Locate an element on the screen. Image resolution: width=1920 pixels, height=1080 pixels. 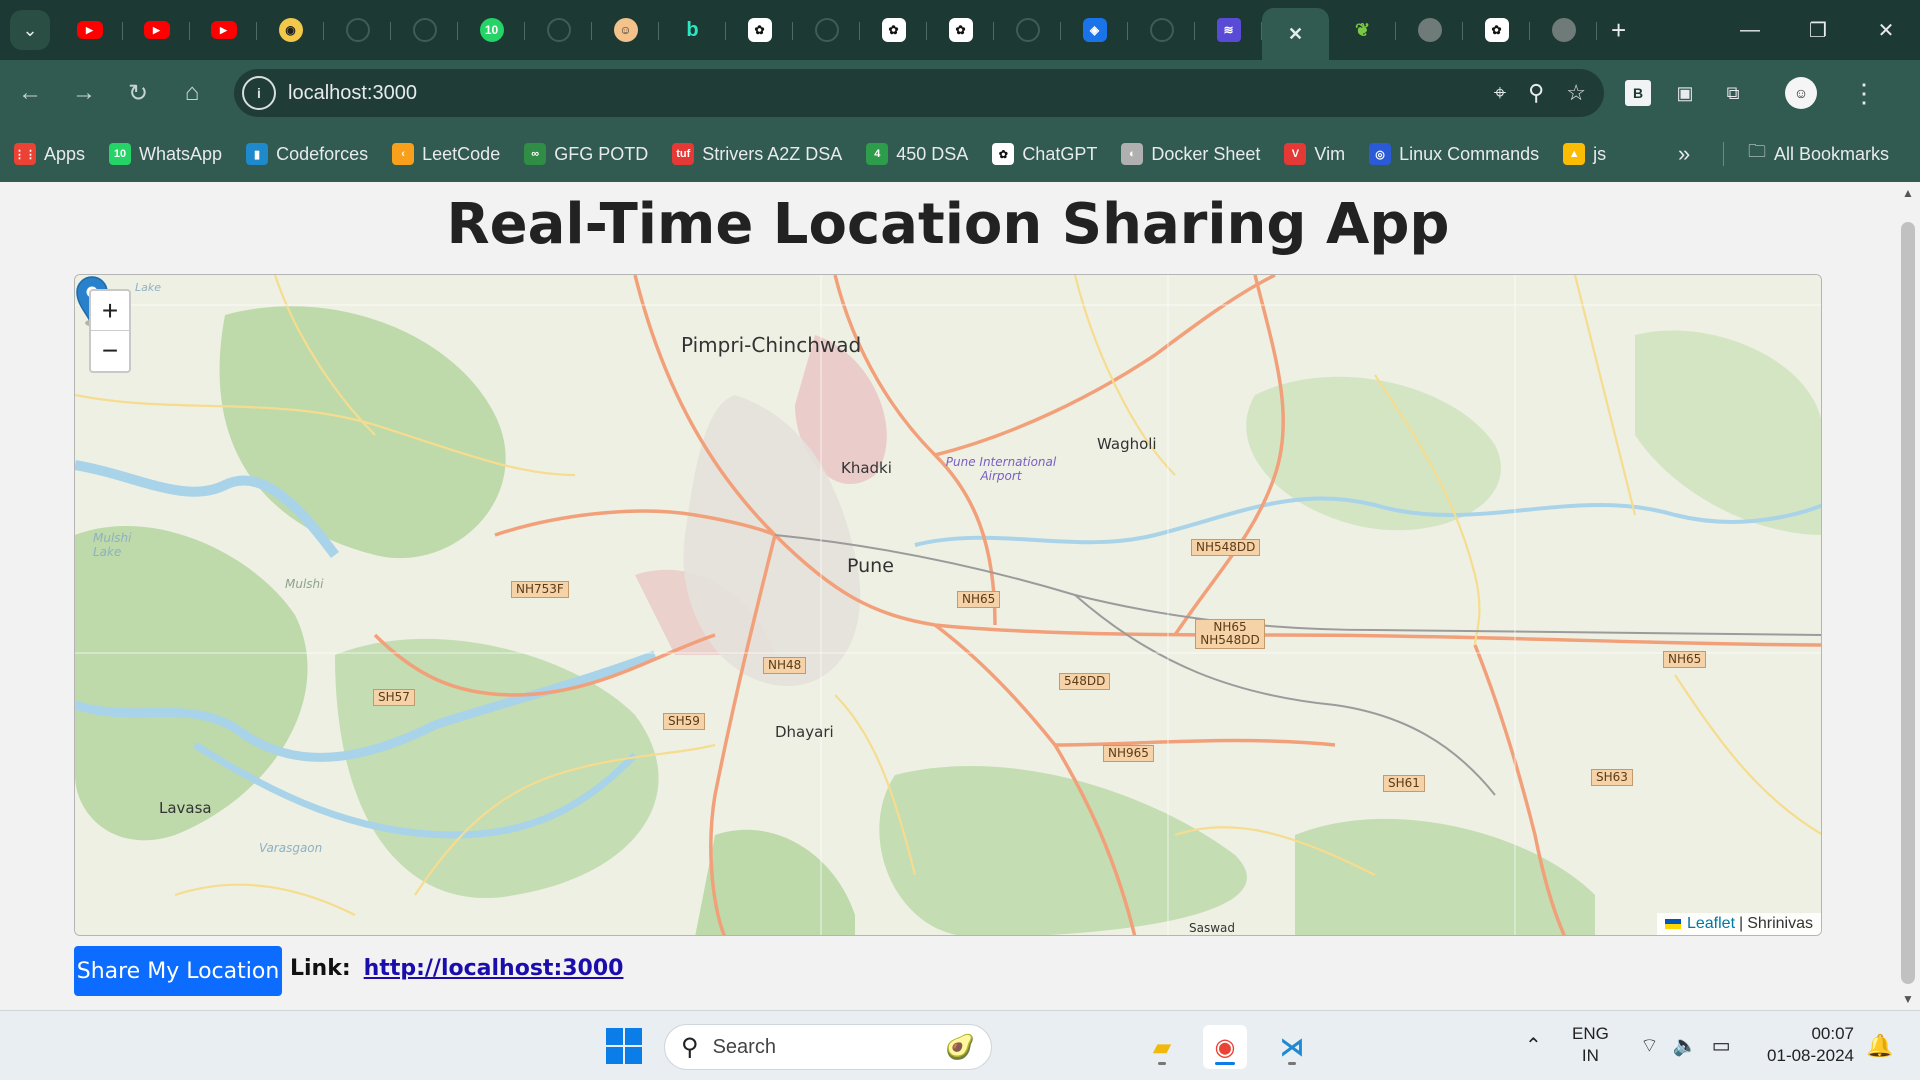
bookmark-gfg-potd: ∞ GFG POTD is located at coordinates (586, 154).